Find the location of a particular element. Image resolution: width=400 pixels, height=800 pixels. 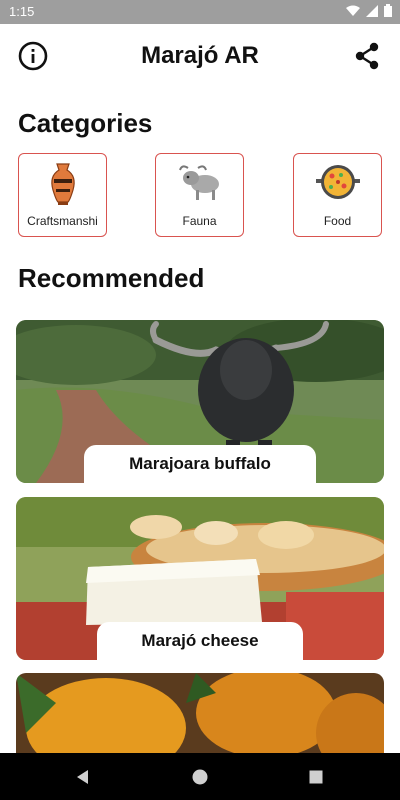

share-button is located at coordinates (367, 56).